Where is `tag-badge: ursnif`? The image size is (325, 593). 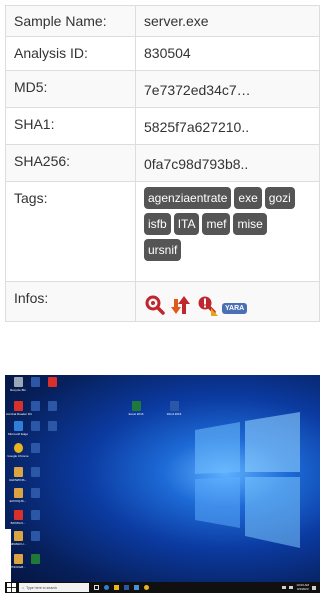
tag-badge: ursnif is located at coordinates (163, 250).